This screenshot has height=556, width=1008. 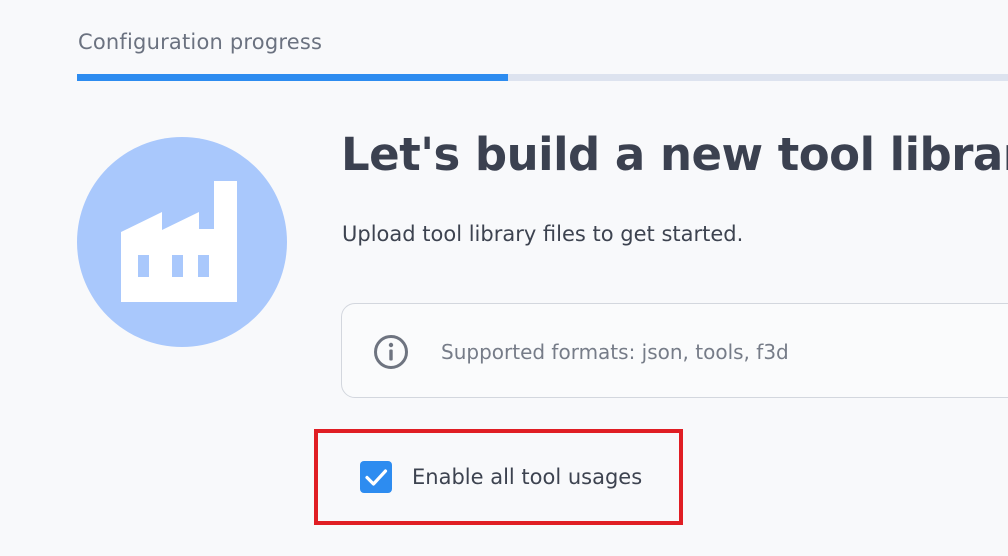 I want to click on supported-formats-notice: Supported formats: json, tools, f3d, so click(x=674, y=350).